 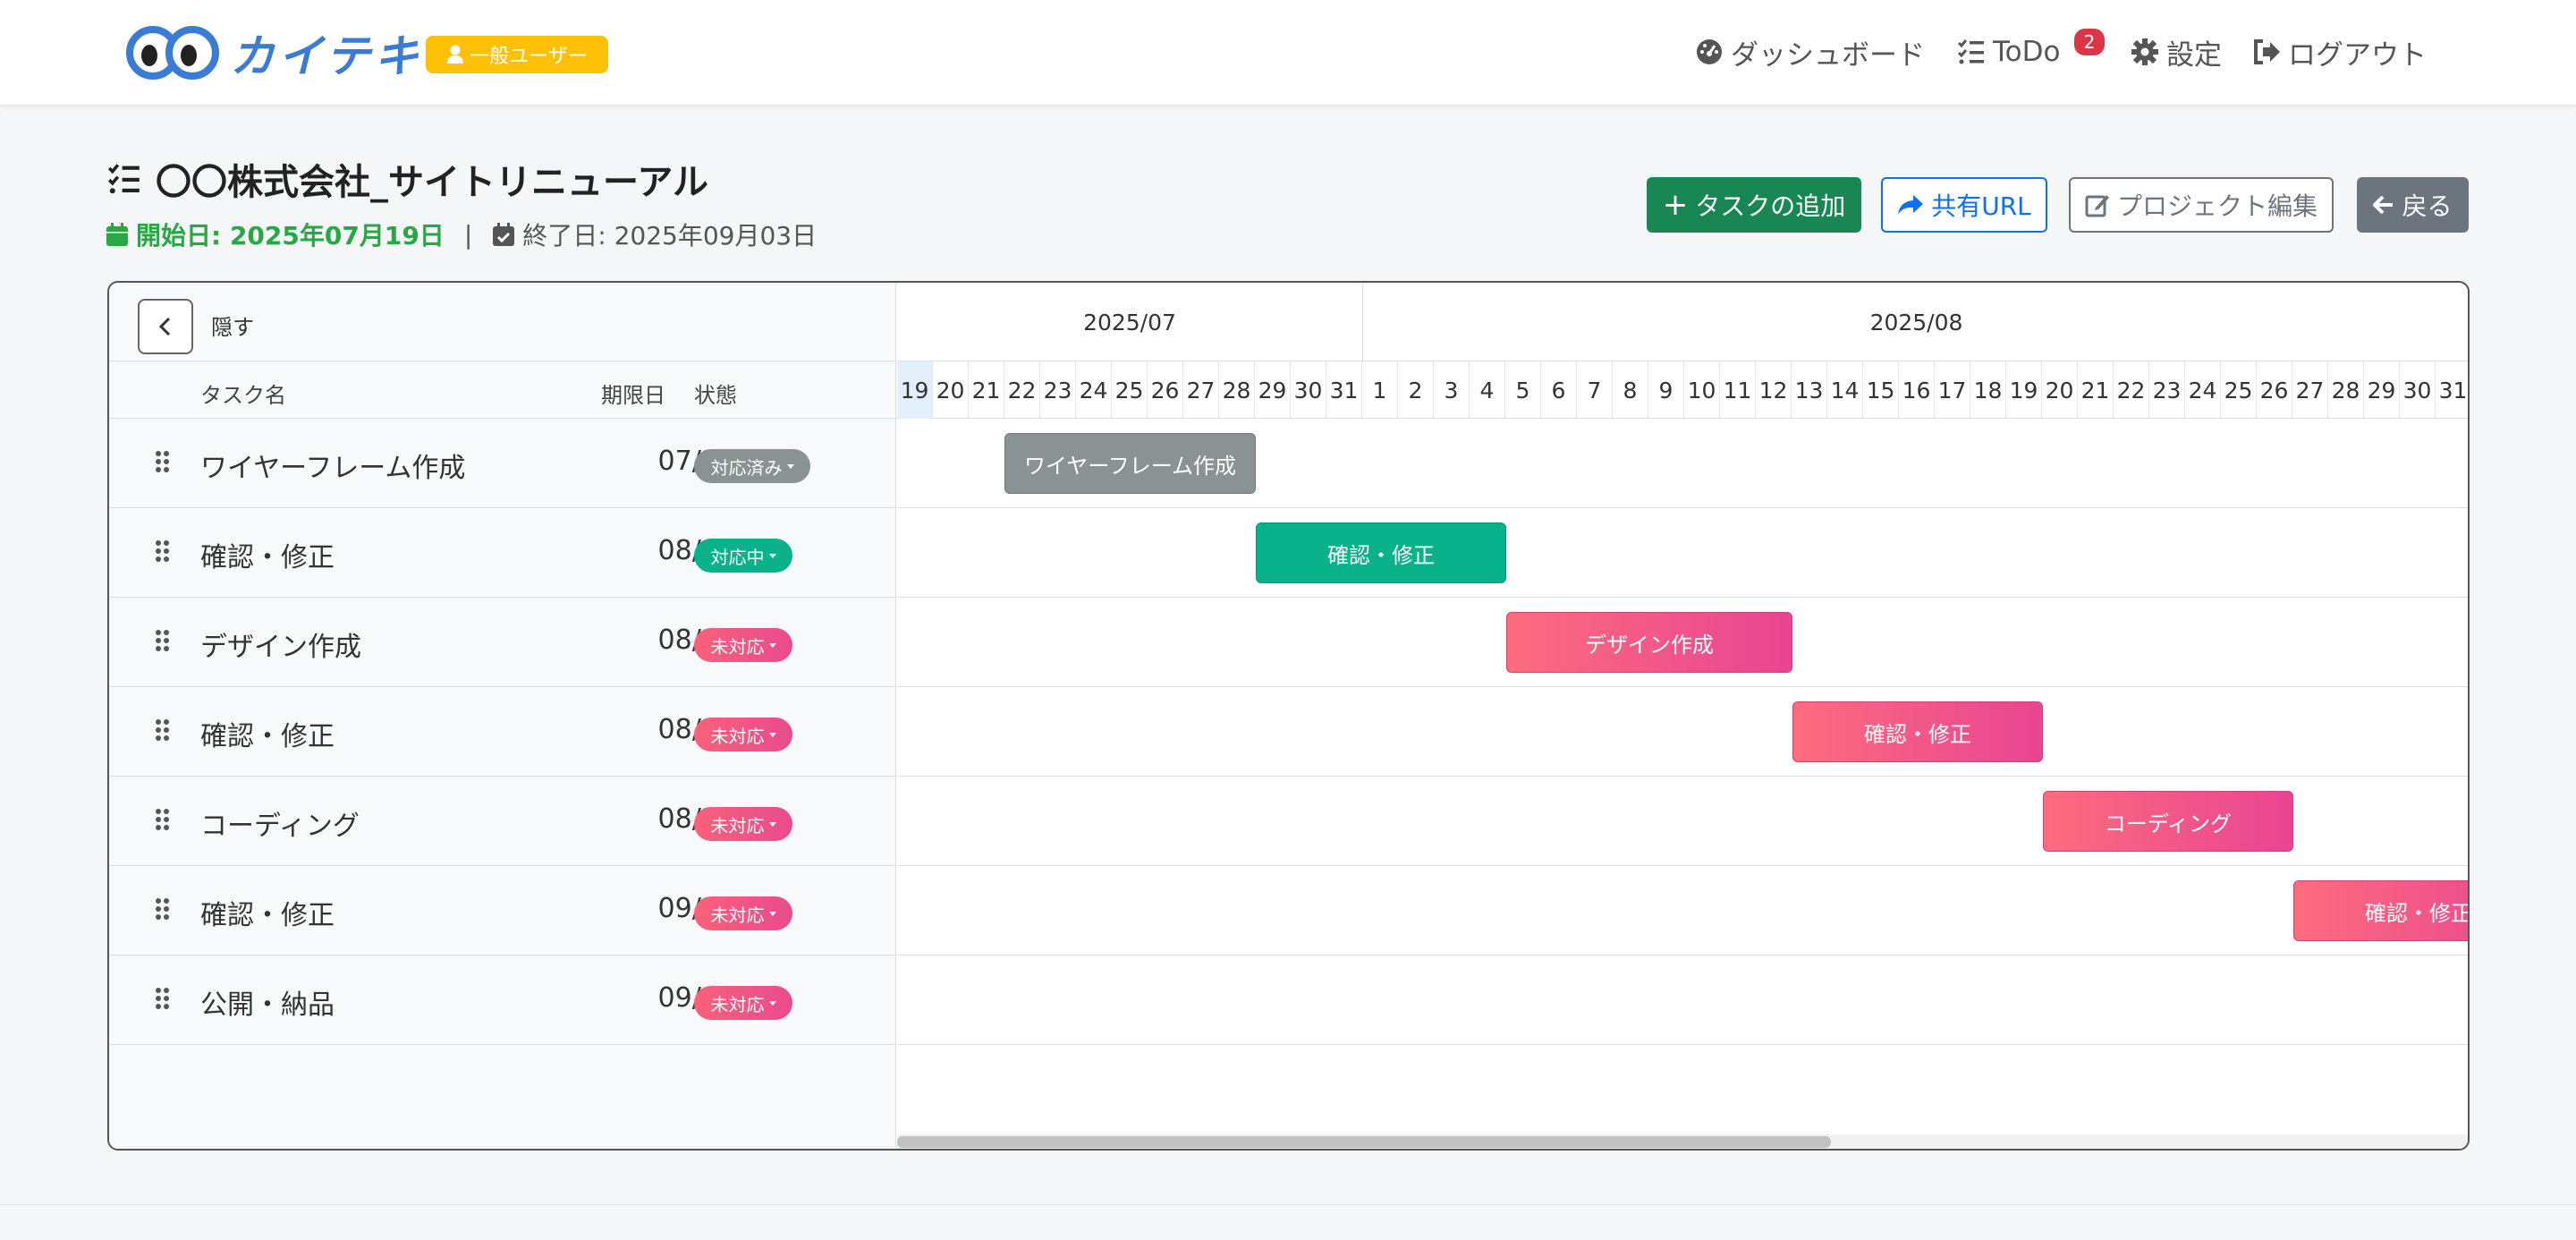 I want to click on nav-todo: ToDo, so click(x=2008, y=52).